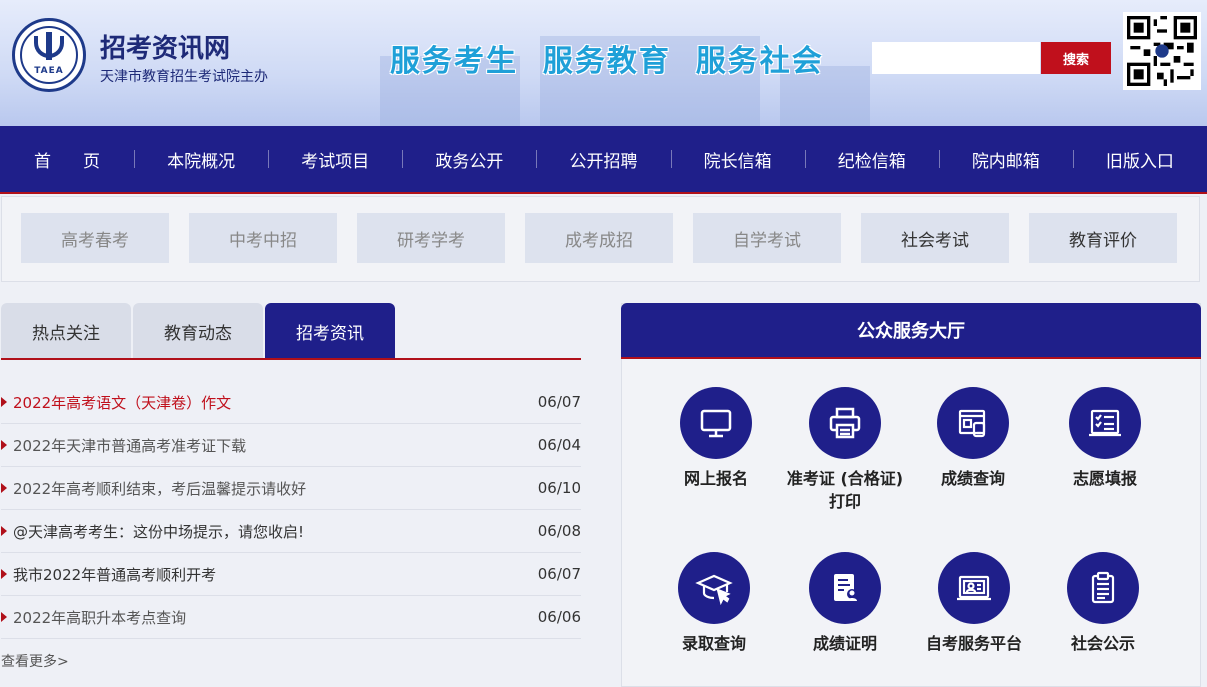  I want to click on tab-education-news: 教育动态, so click(198, 331).